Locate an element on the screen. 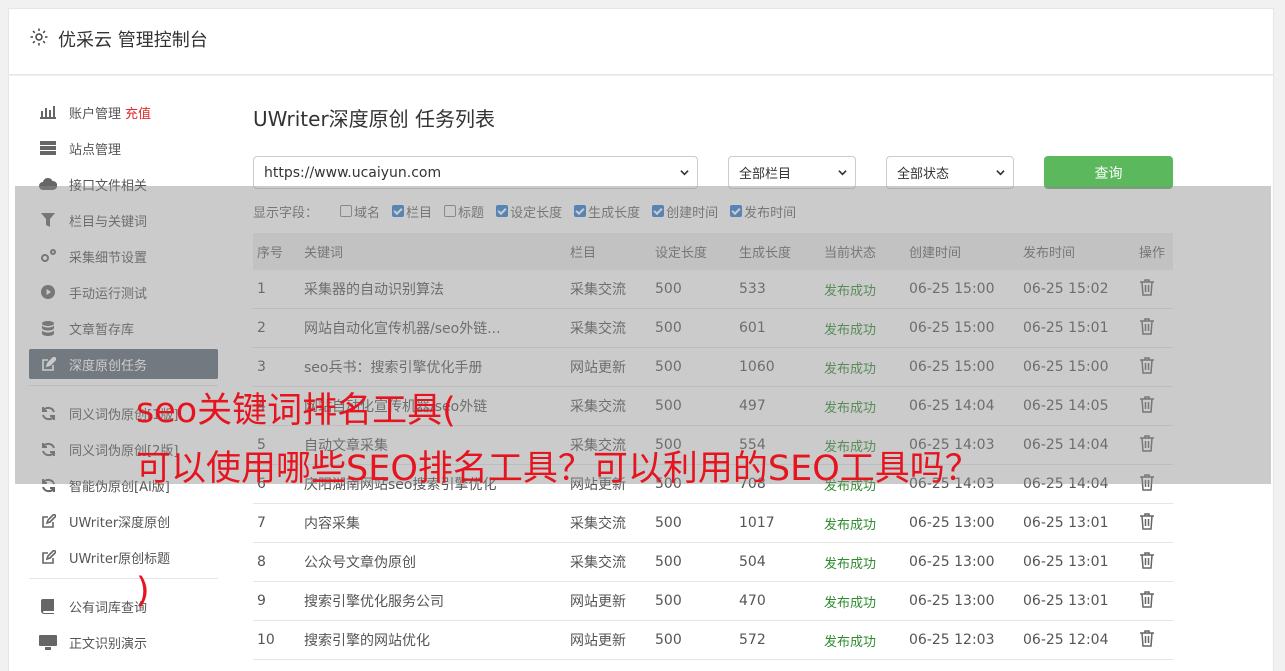 This screenshot has width=1285, height=671. table-cell: 内容采集 is located at coordinates (332, 524).